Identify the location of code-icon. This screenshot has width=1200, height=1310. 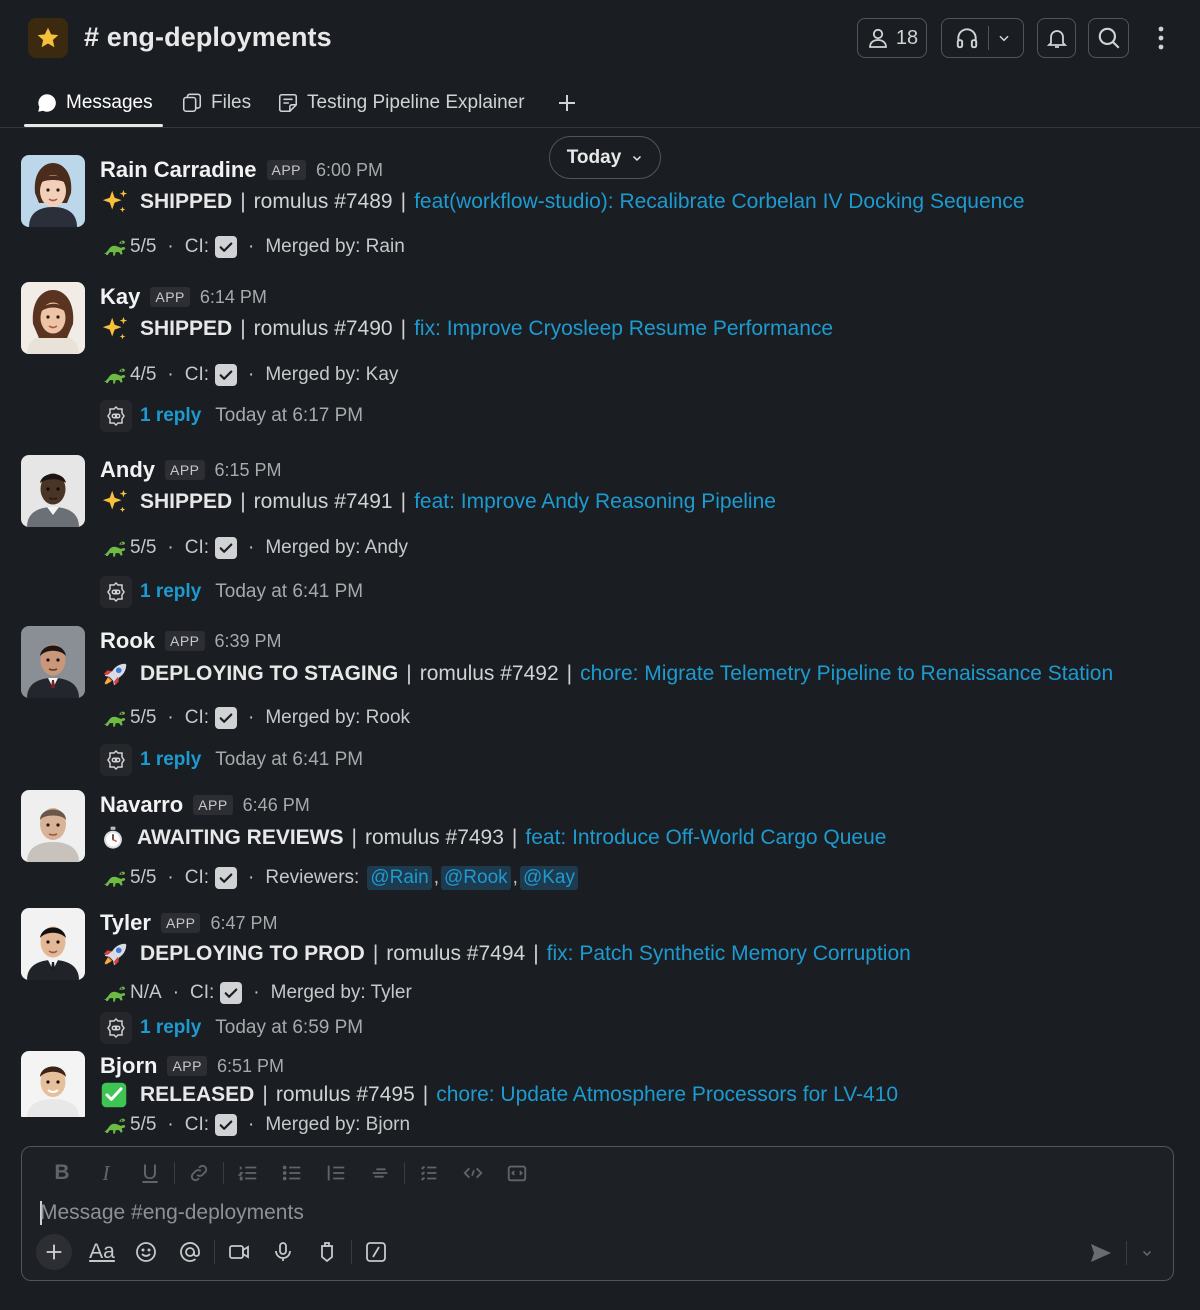
(473, 1173).